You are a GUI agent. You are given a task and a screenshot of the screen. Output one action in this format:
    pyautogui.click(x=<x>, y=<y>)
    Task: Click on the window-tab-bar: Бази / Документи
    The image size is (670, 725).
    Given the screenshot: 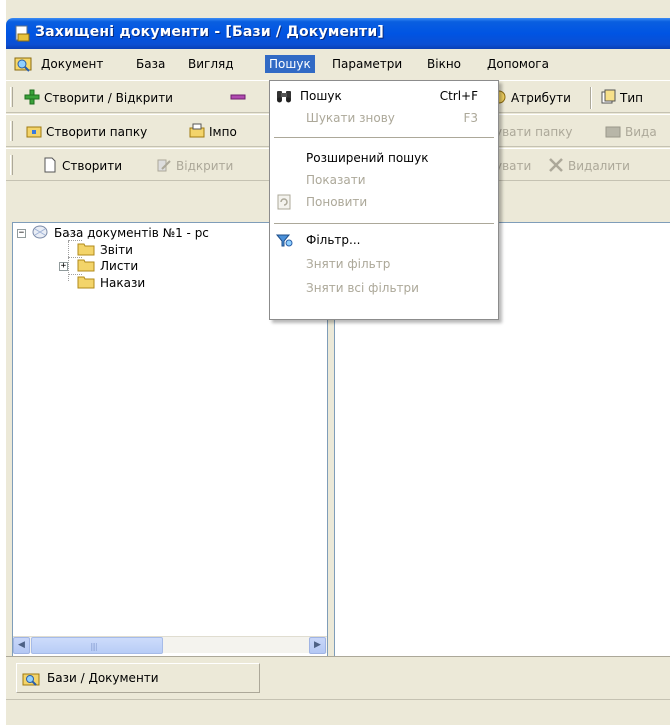 What is the action you would take?
    pyautogui.click(x=338, y=677)
    